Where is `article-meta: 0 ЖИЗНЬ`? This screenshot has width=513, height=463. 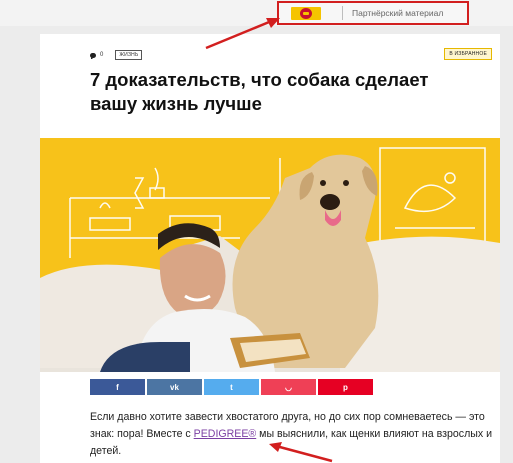 article-meta: 0 ЖИЗНЬ is located at coordinates (116, 55).